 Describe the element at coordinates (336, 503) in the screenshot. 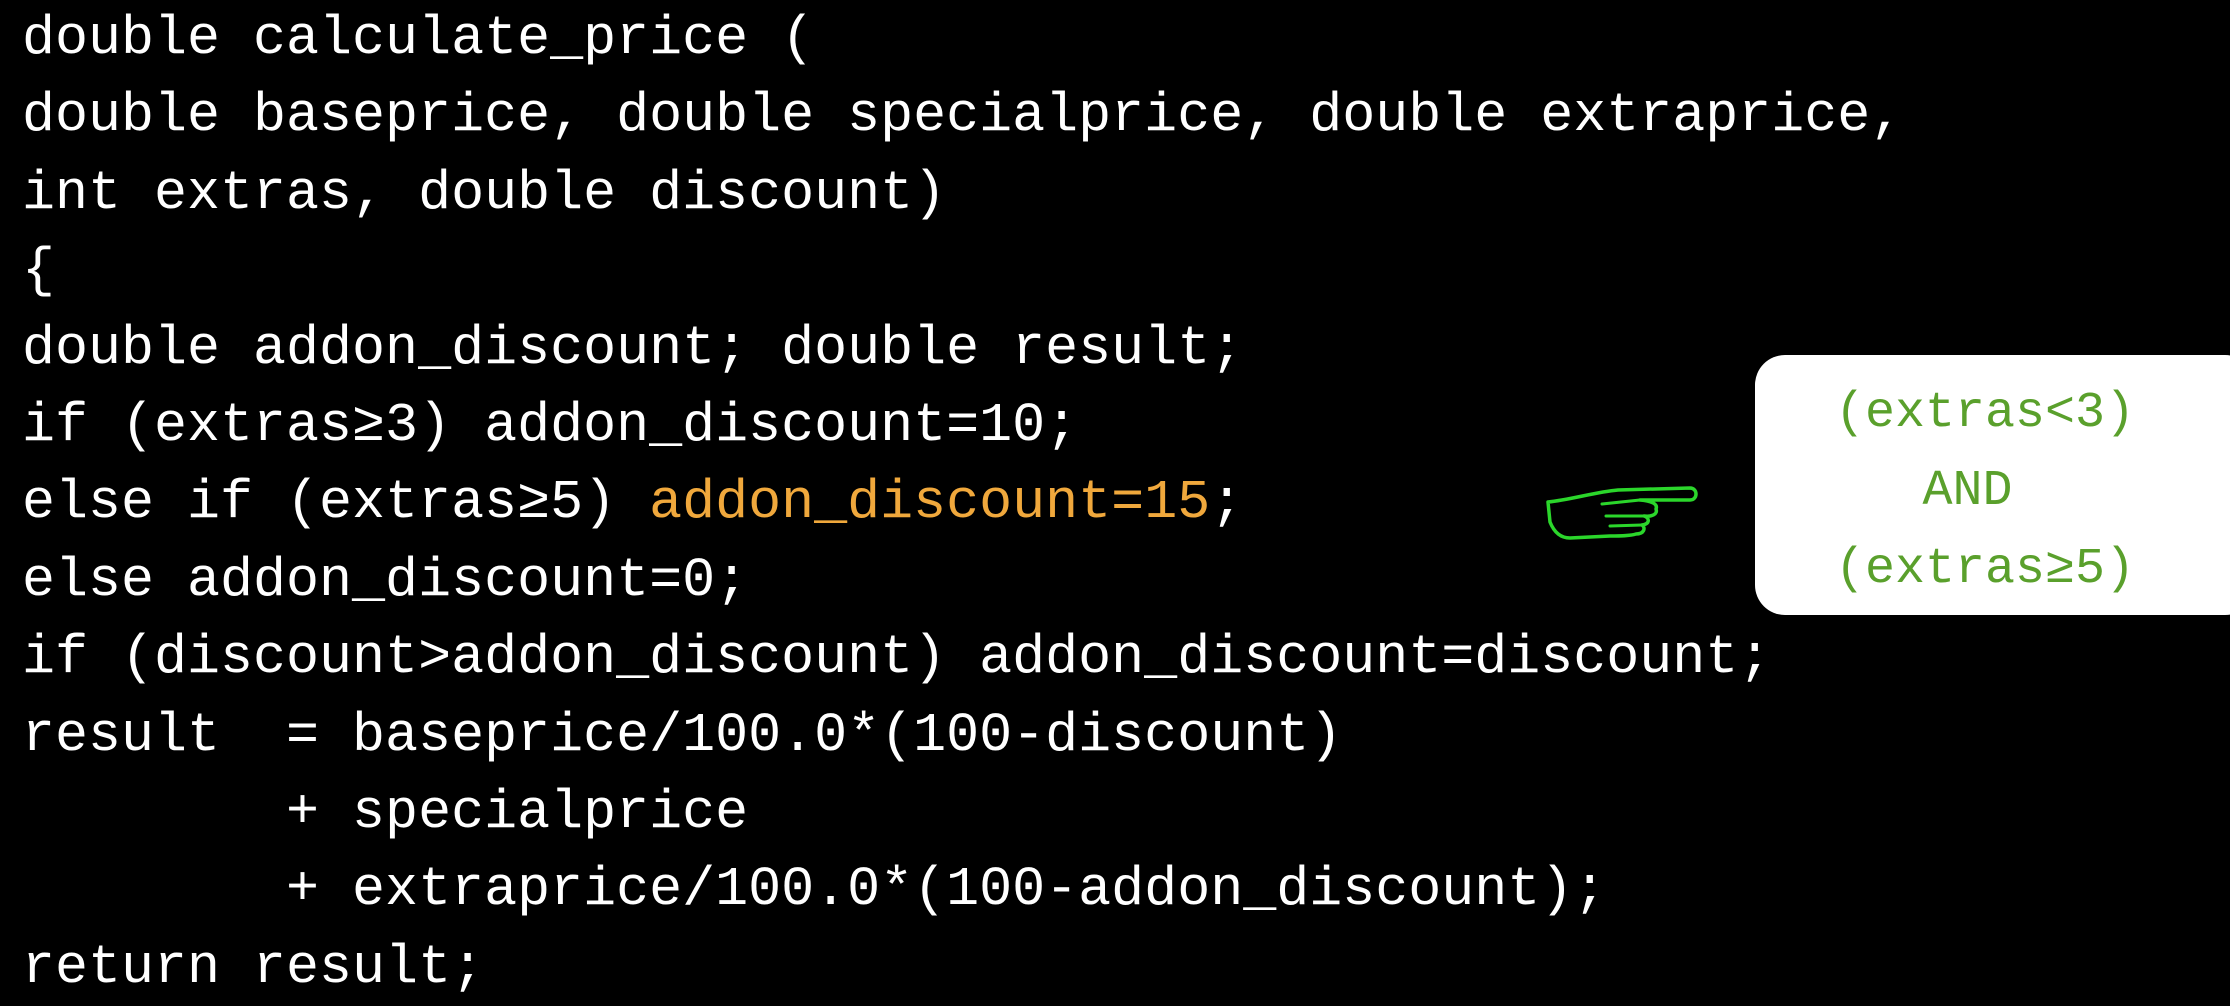

I see `code-text: else if (extras≥5)` at that location.